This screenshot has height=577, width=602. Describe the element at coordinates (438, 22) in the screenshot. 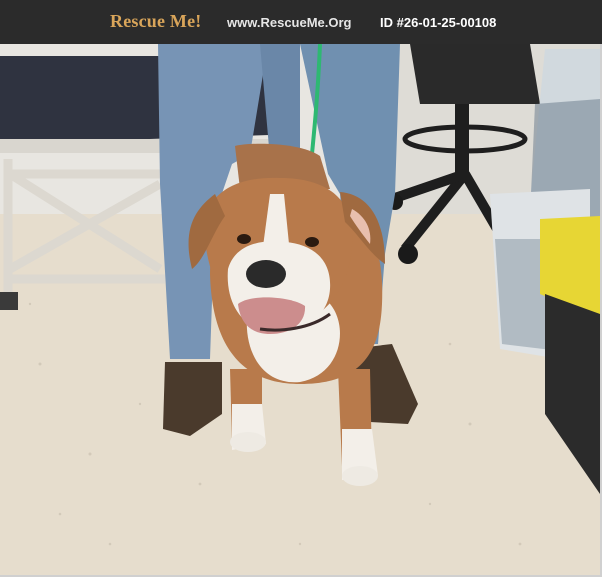

I see `pet-id-label: ID #26-01-25-00108` at that location.